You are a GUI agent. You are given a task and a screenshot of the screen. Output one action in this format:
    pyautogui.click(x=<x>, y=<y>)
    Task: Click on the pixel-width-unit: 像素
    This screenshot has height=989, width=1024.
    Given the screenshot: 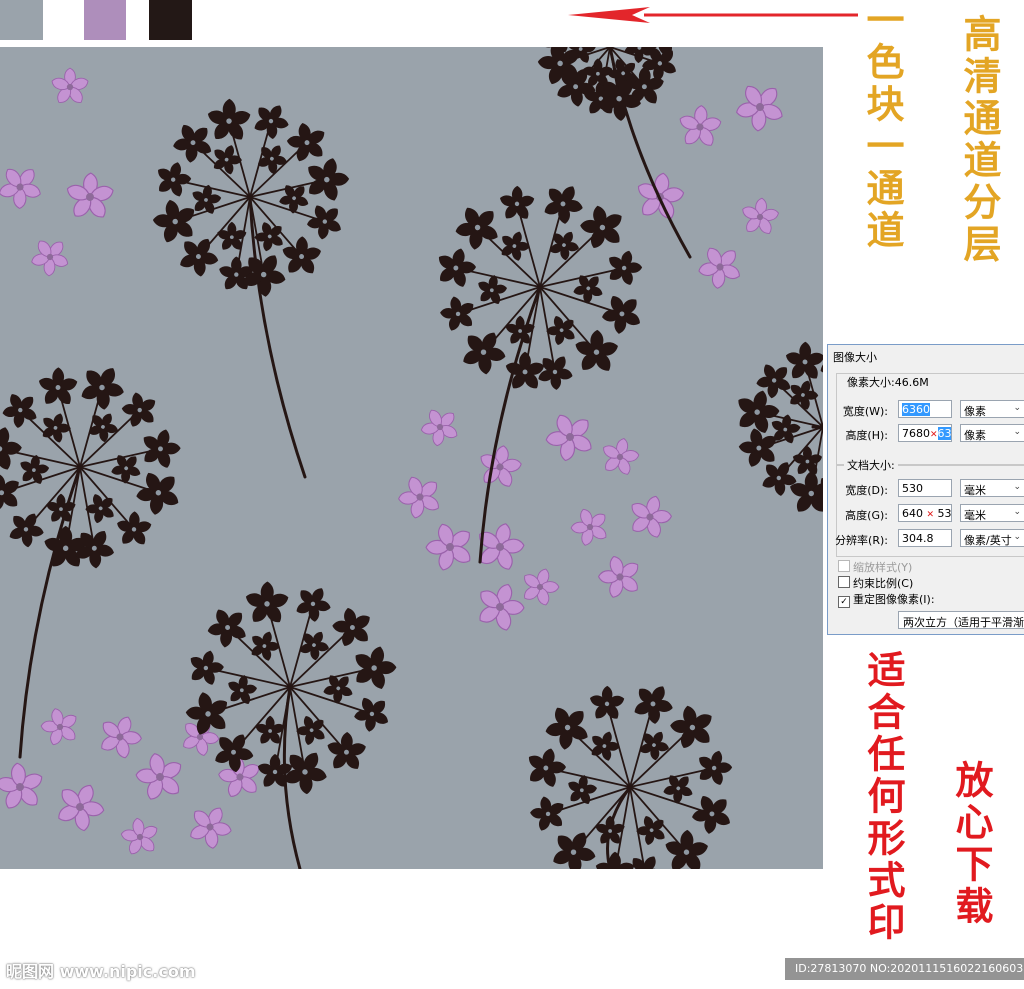 What is the action you would take?
    pyautogui.click(x=975, y=411)
    